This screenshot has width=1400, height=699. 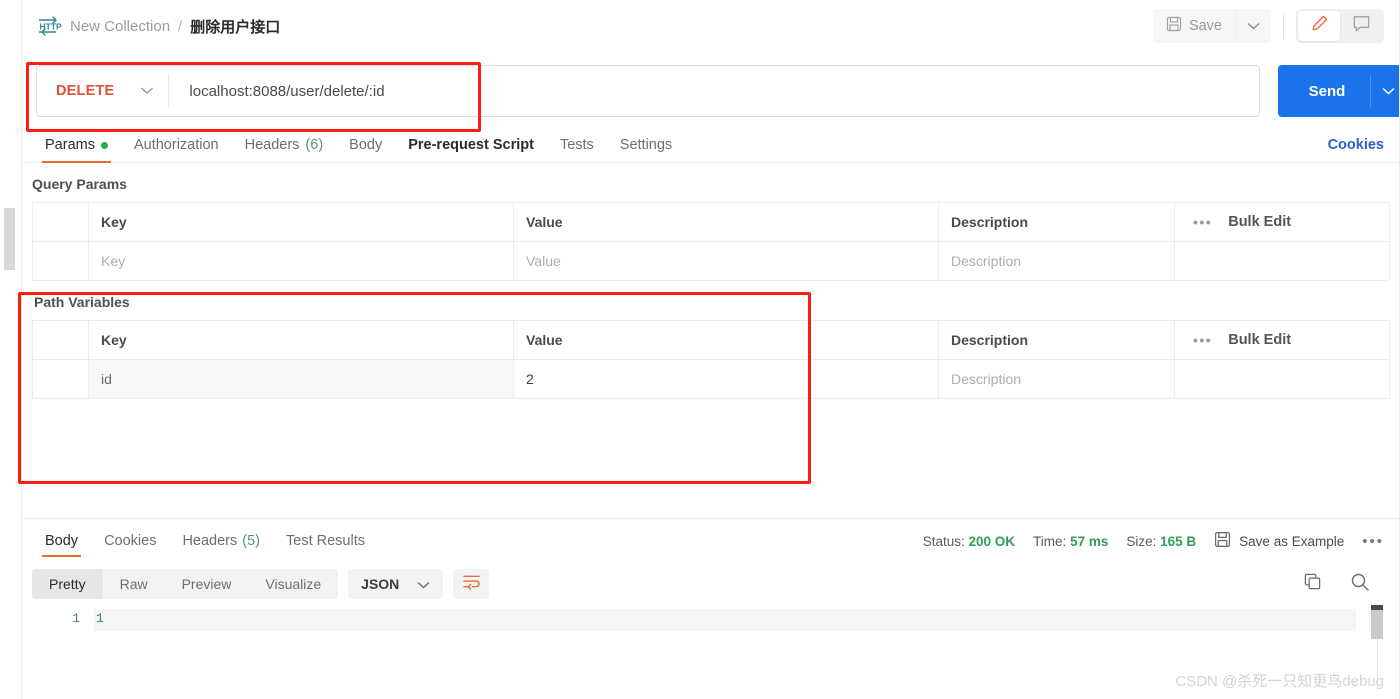 What do you see at coordinates (1312, 584) in the screenshot?
I see `copy-icon` at bounding box center [1312, 584].